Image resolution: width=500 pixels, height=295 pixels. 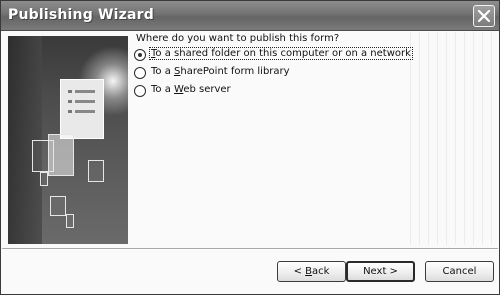 I want to click on close-button, so click(x=484, y=16).